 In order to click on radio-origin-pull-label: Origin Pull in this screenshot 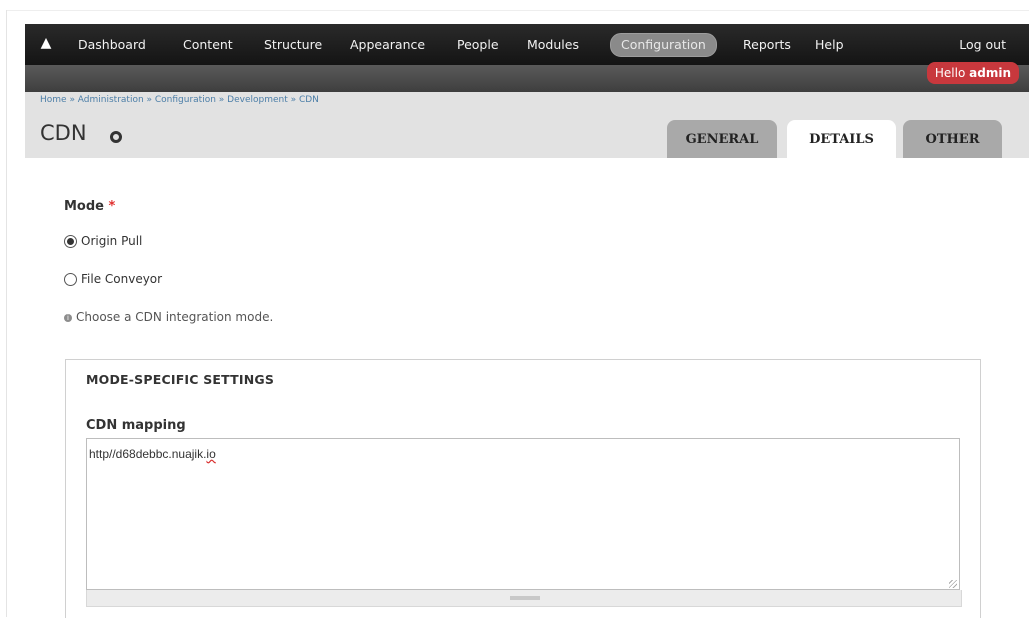, I will do `click(111, 241)`.